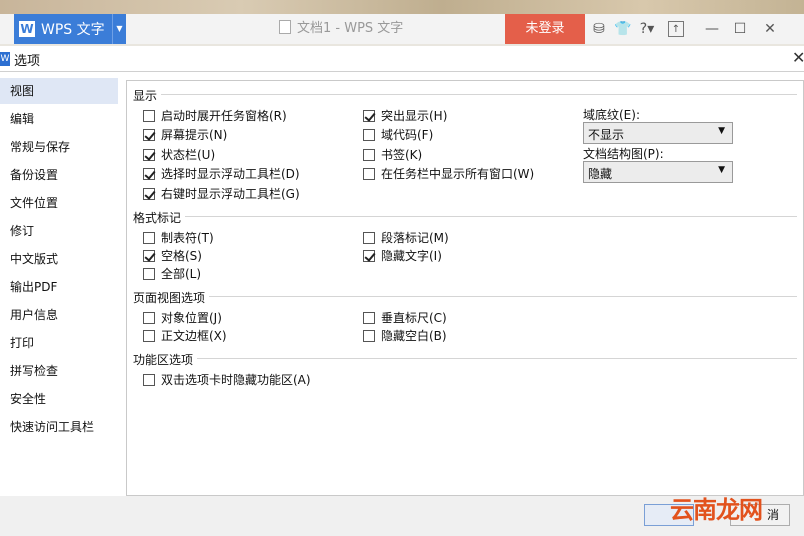 The image size is (804, 536). What do you see at coordinates (770, 29) in the screenshot?
I see `close-icon: ✕` at bounding box center [770, 29].